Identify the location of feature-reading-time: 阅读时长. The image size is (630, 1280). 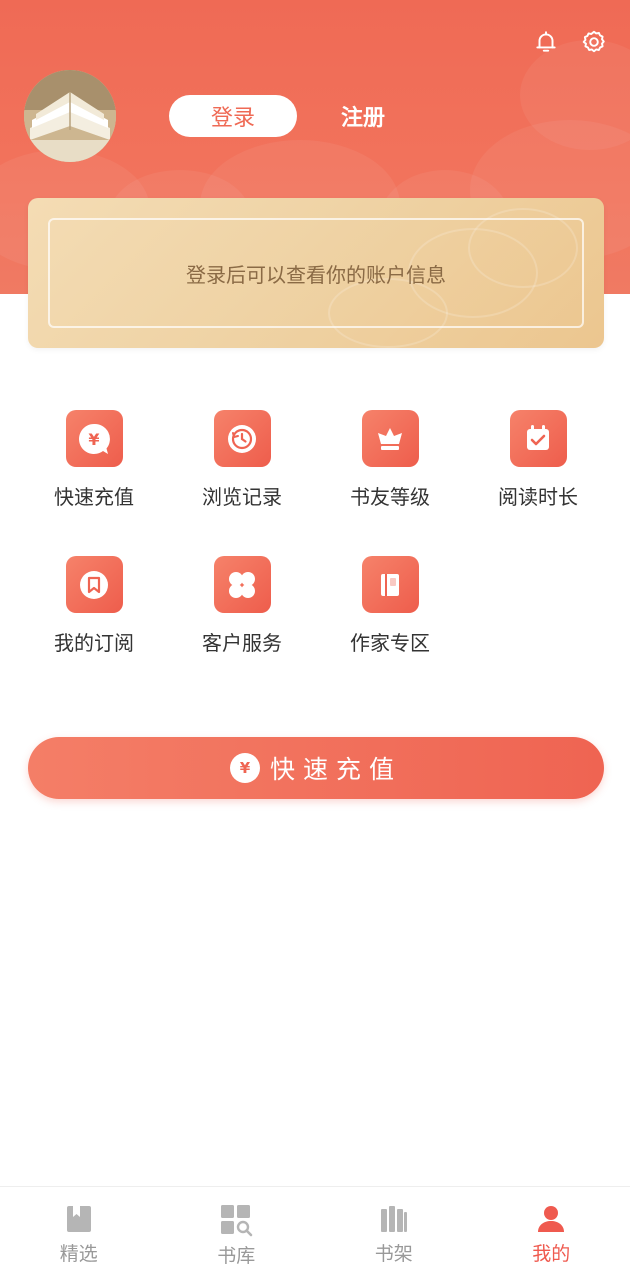
(538, 460).